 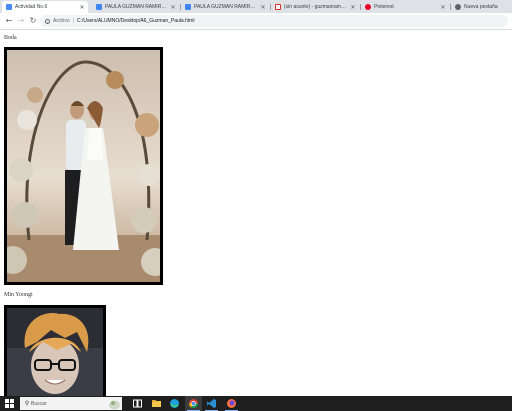 What do you see at coordinates (278, 7) in the screenshot?
I see `gmail-icon` at bounding box center [278, 7].